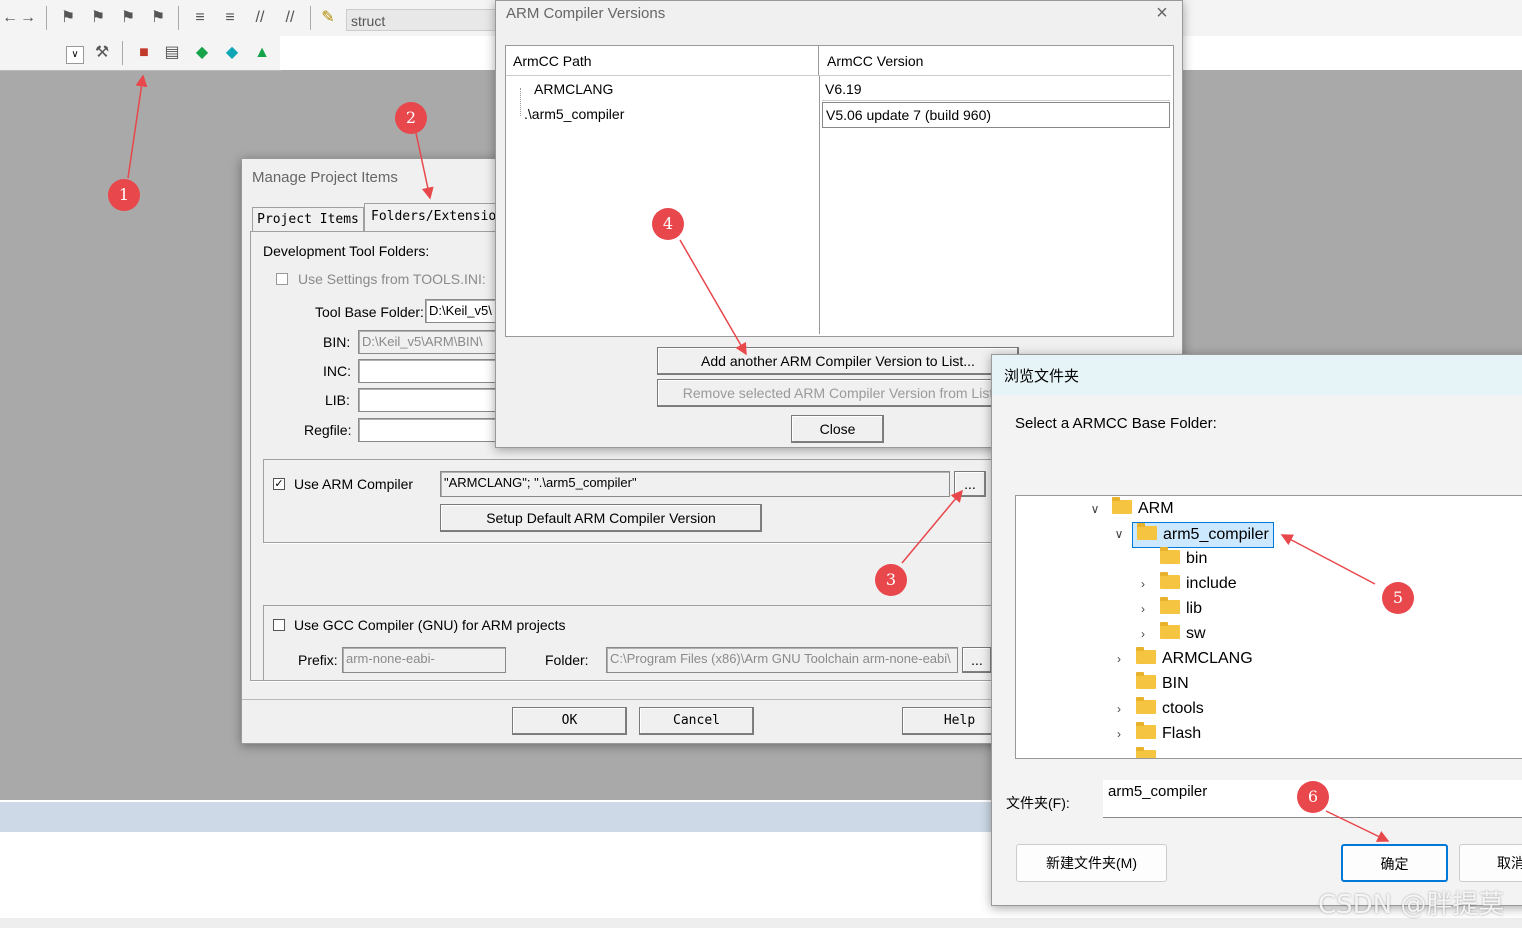  What do you see at coordinates (124, 195) in the screenshot?
I see `step-marker-1: 1` at bounding box center [124, 195].